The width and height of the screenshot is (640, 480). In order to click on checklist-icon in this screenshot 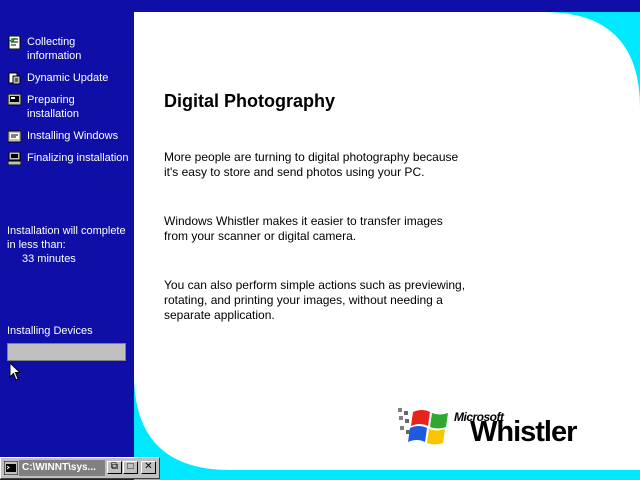, I will do `click(14, 42)`.